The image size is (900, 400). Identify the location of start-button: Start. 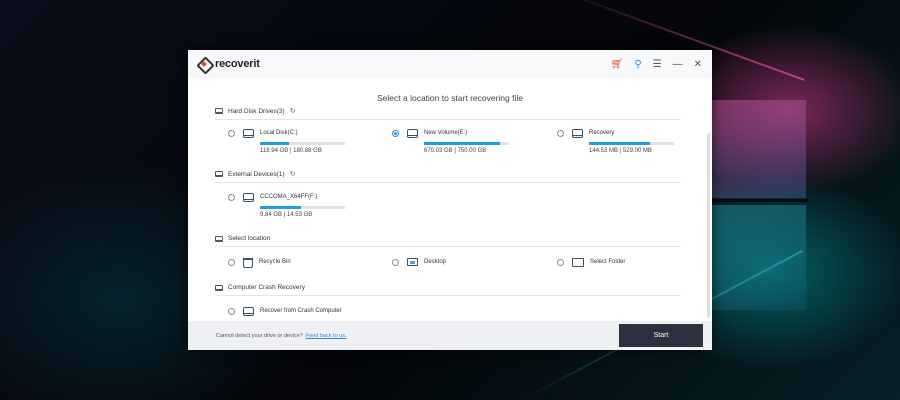
(661, 335).